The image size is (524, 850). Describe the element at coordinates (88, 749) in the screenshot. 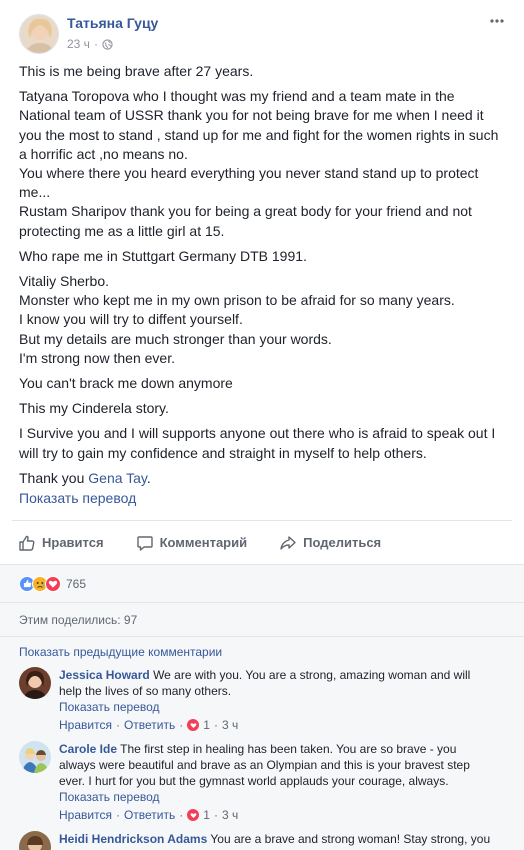

I see `commenter-name: Carole Ide` at that location.